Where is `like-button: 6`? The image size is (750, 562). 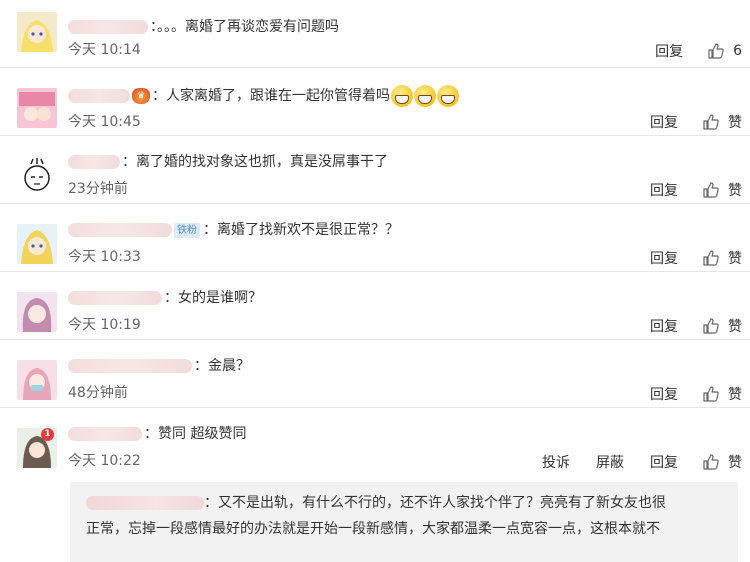
like-button: 6 is located at coordinates (724, 51).